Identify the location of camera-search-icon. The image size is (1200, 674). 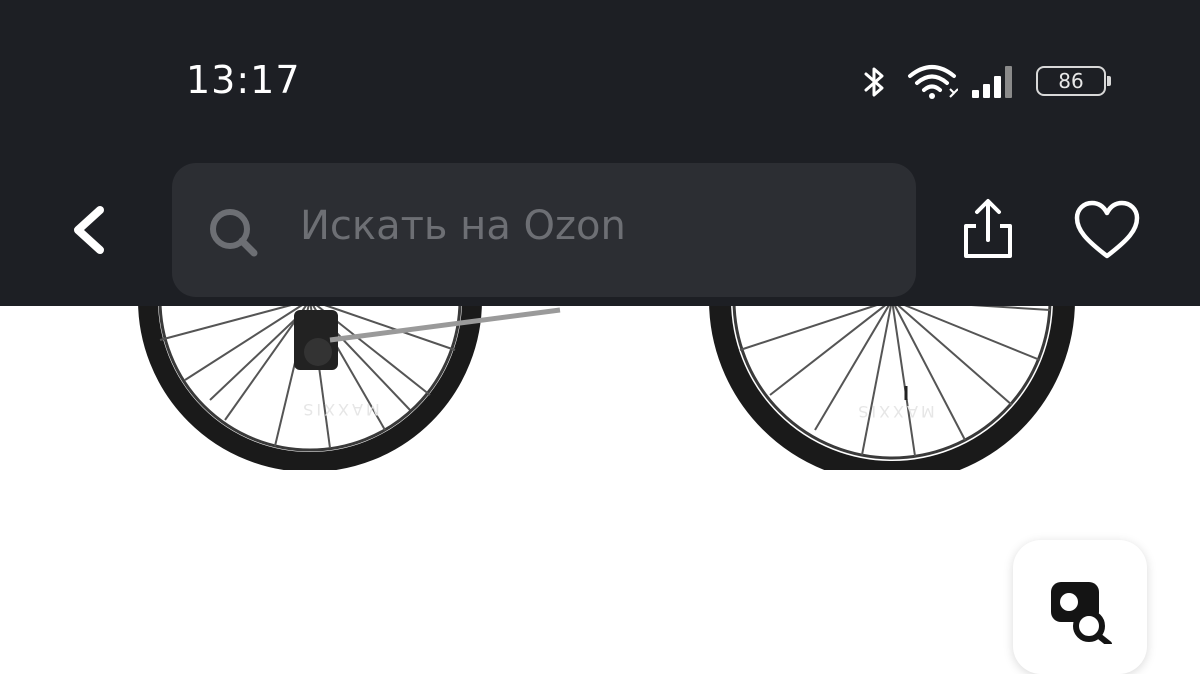
(1081, 613).